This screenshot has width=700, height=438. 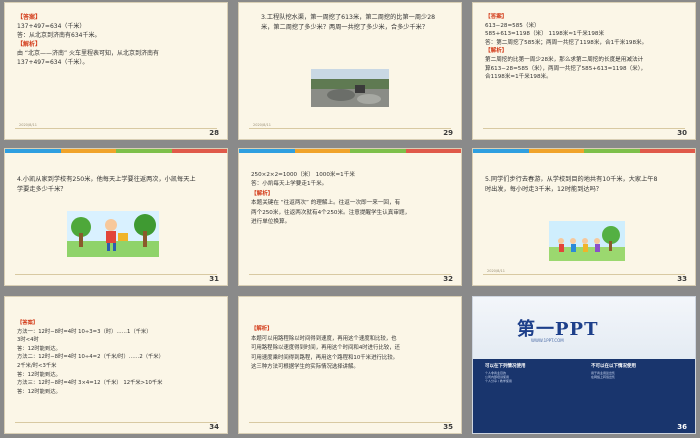 What do you see at coordinates (543, 189) in the screenshot?
I see `question-line: 时出发，每小时走3千米，12时能到达吗？` at bounding box center [543, 189].